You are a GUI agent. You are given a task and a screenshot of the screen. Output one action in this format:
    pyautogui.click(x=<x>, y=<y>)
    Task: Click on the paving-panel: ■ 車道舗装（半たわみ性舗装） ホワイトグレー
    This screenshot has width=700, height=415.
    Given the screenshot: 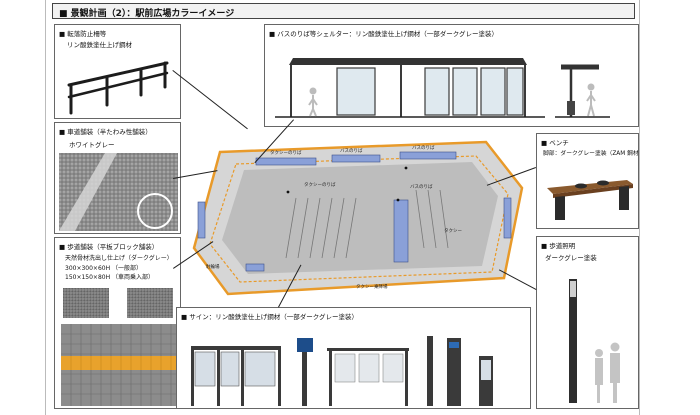 What is the action you would take?
    pyautogui.click(x=117, y=178)
    